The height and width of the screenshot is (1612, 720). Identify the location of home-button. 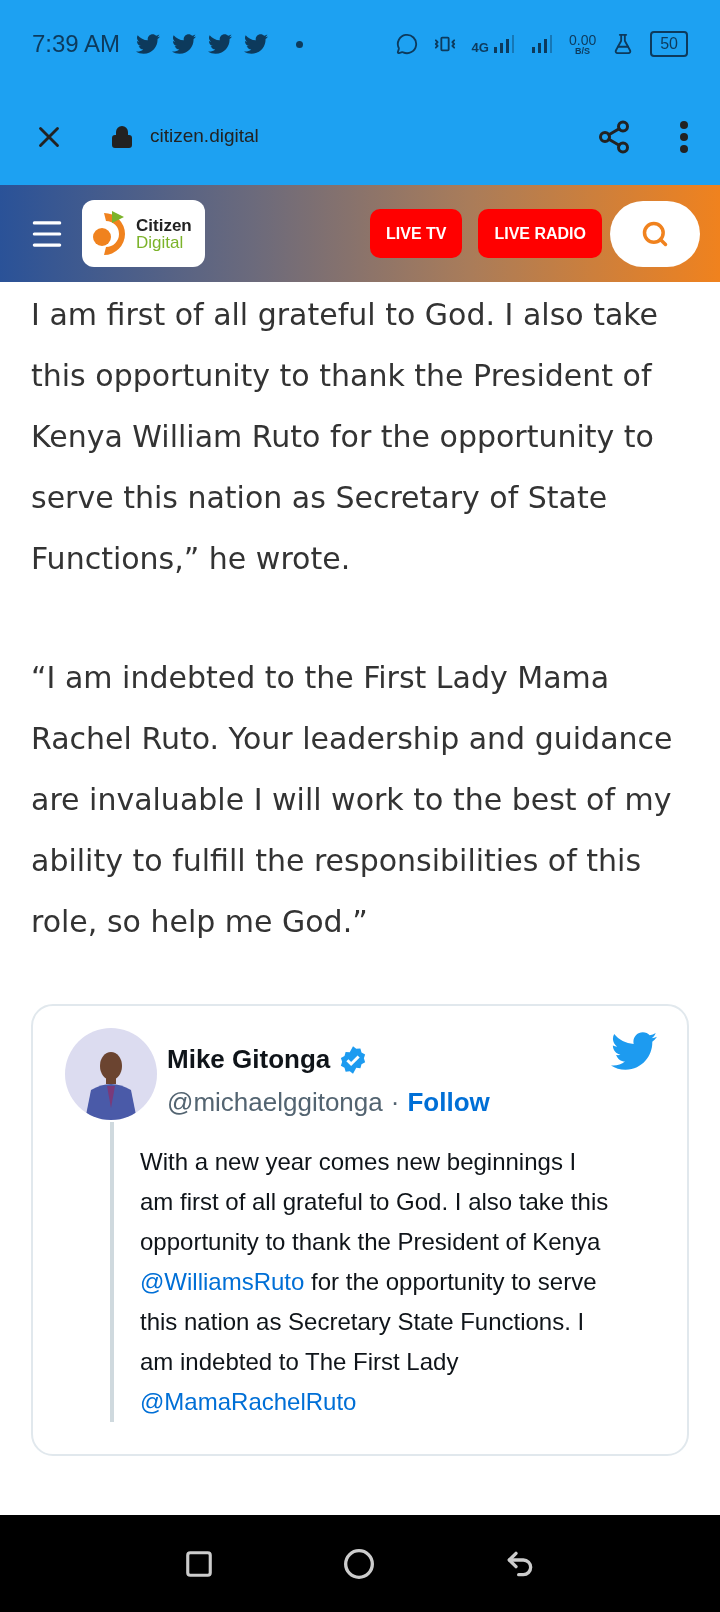
(359, 1563).